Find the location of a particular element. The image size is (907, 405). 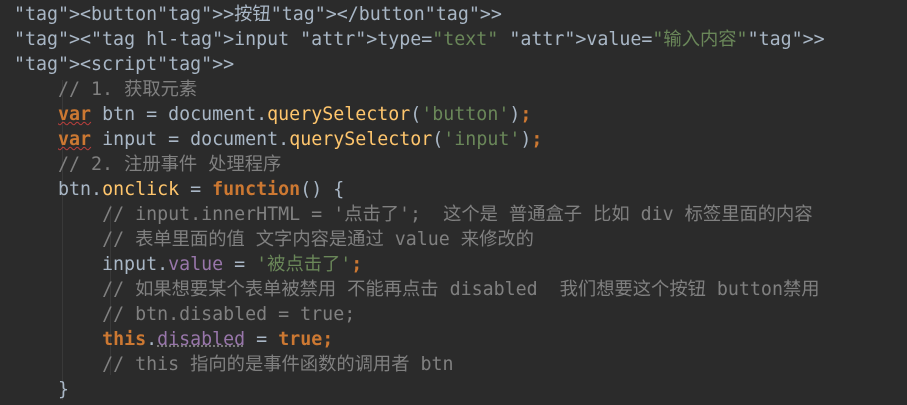

code-line: // this 指向的是事件函数的调用者 btn is located at coordinates (233, 364).